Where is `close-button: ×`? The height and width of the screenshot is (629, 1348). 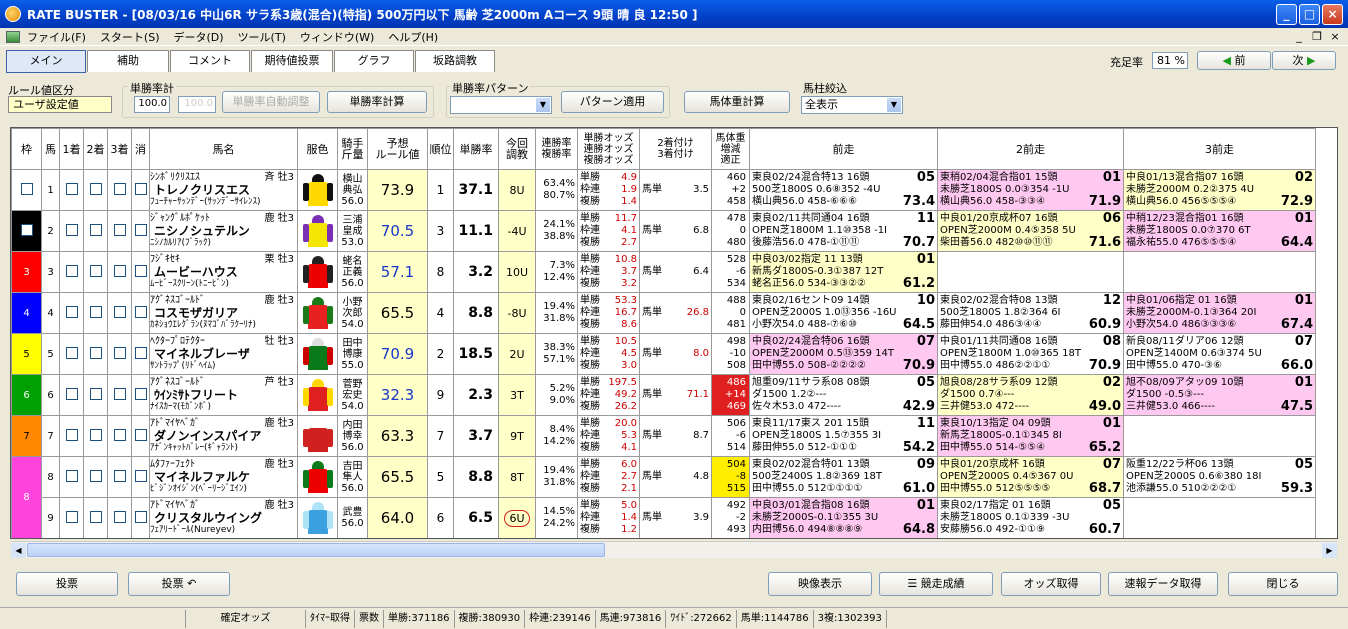
close-button: × is located at coordinates (1332, 14).